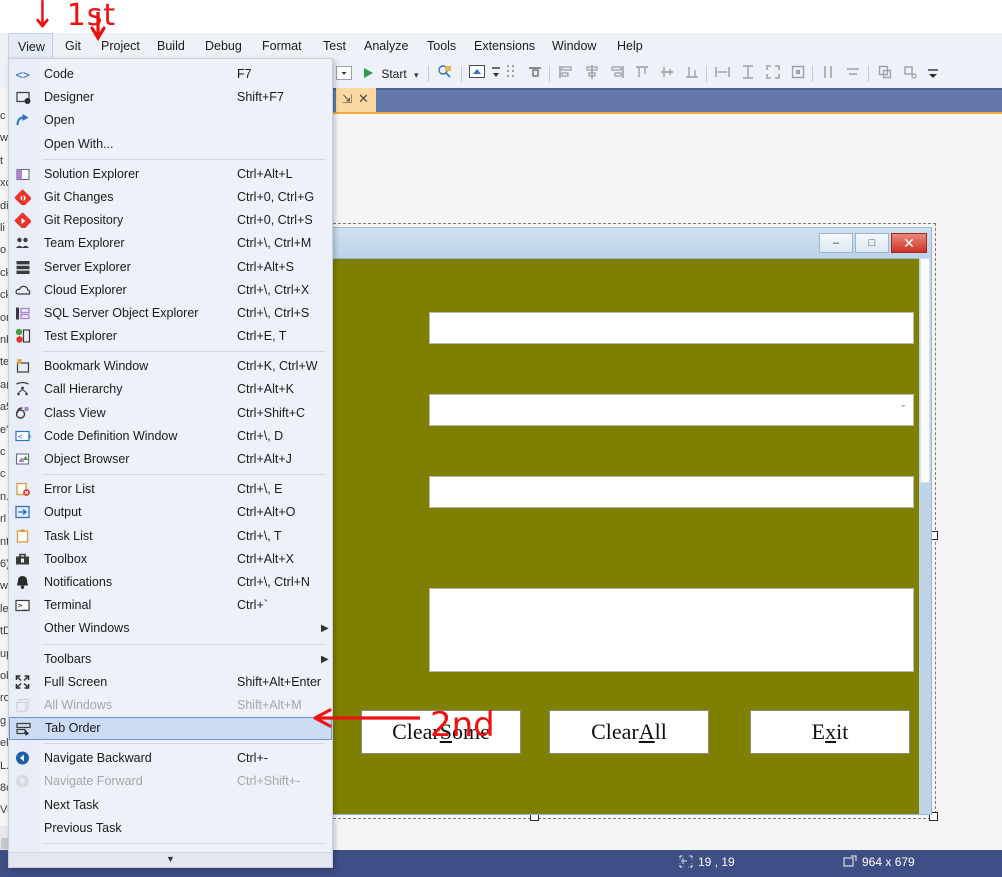  I want to click on menu-item-analyze: Analyze, so click(386, 46).